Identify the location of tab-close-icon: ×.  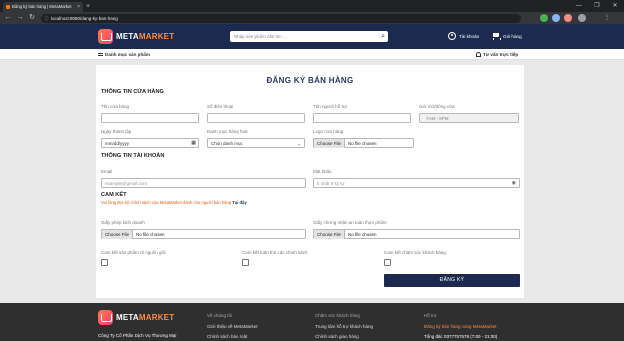
(78, 7).